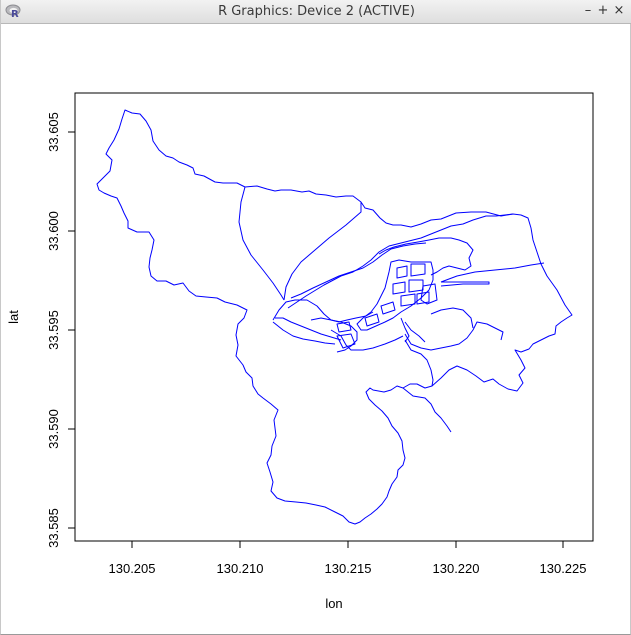  Describe the element at coordinates (240, 568) in the screenshot. I see `x-tick-label: 130.210` at that location.